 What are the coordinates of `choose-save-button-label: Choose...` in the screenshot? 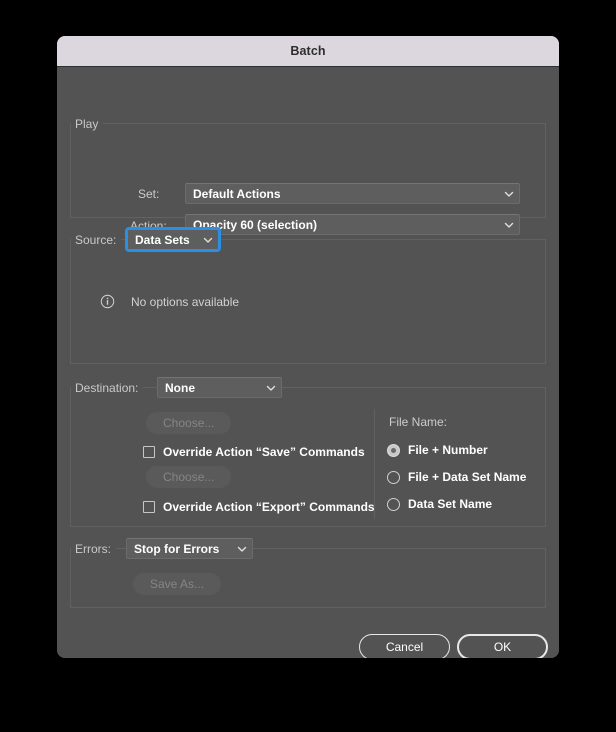 It's located at (189, 423).